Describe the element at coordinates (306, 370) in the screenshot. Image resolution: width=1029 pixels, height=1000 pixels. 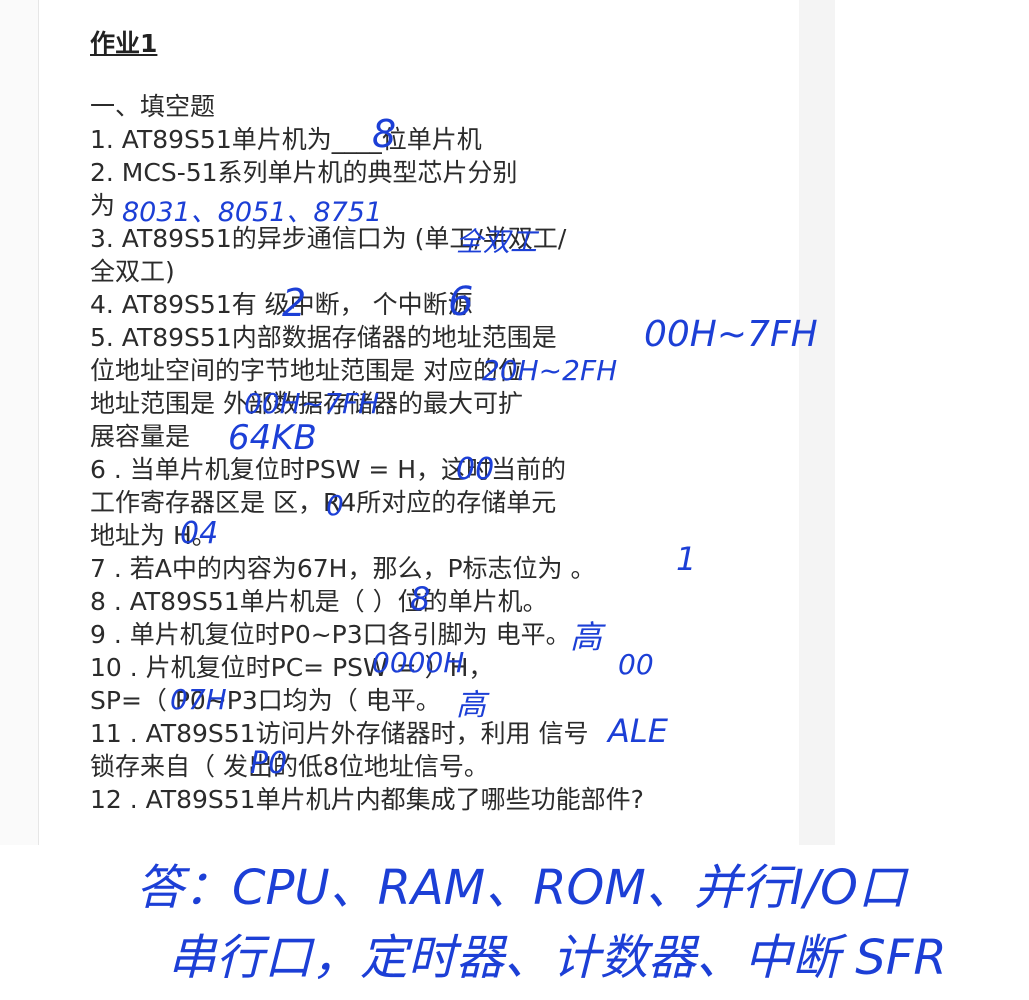
I see `question-5-cont1: 位地址空间的字节地址范围是 对应的位` at that location.